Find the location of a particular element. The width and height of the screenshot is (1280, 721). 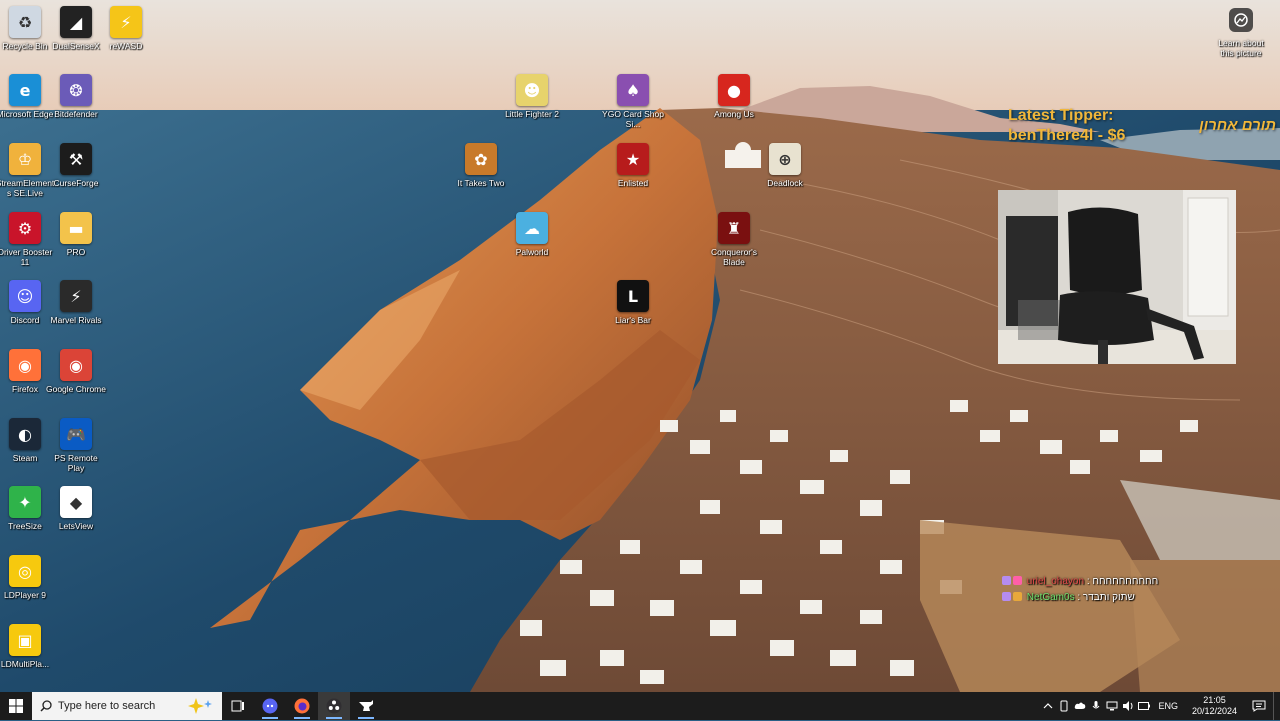

desktop-icon-chrome: ◉ Google Chrome is located at coordinates (76, 371).